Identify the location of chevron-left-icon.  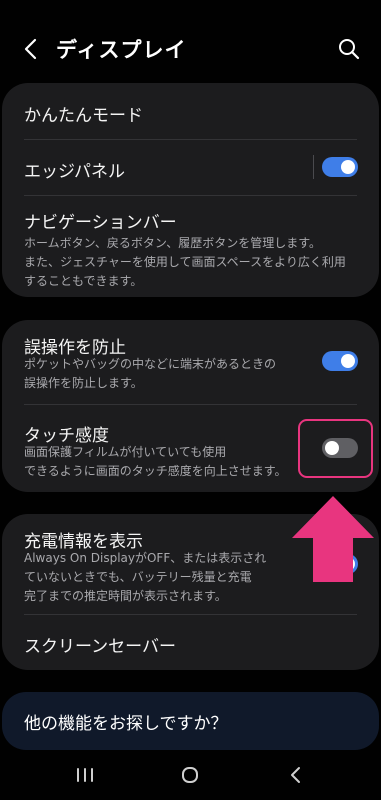
(30, 49).